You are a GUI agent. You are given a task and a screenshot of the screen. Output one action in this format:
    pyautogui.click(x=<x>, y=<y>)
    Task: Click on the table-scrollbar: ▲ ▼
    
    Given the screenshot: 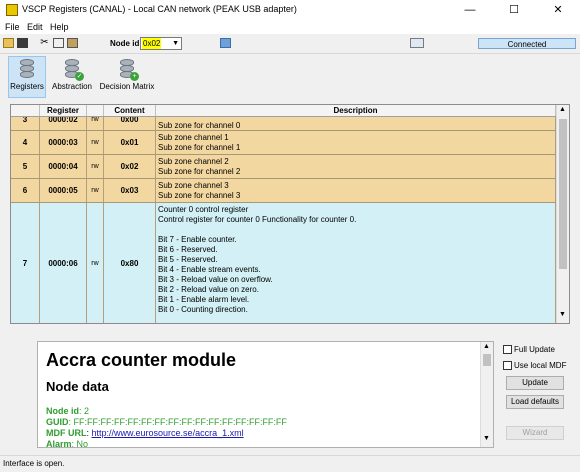 What is the action you would take?
    pyautogui.click(x=562, y=214)
    